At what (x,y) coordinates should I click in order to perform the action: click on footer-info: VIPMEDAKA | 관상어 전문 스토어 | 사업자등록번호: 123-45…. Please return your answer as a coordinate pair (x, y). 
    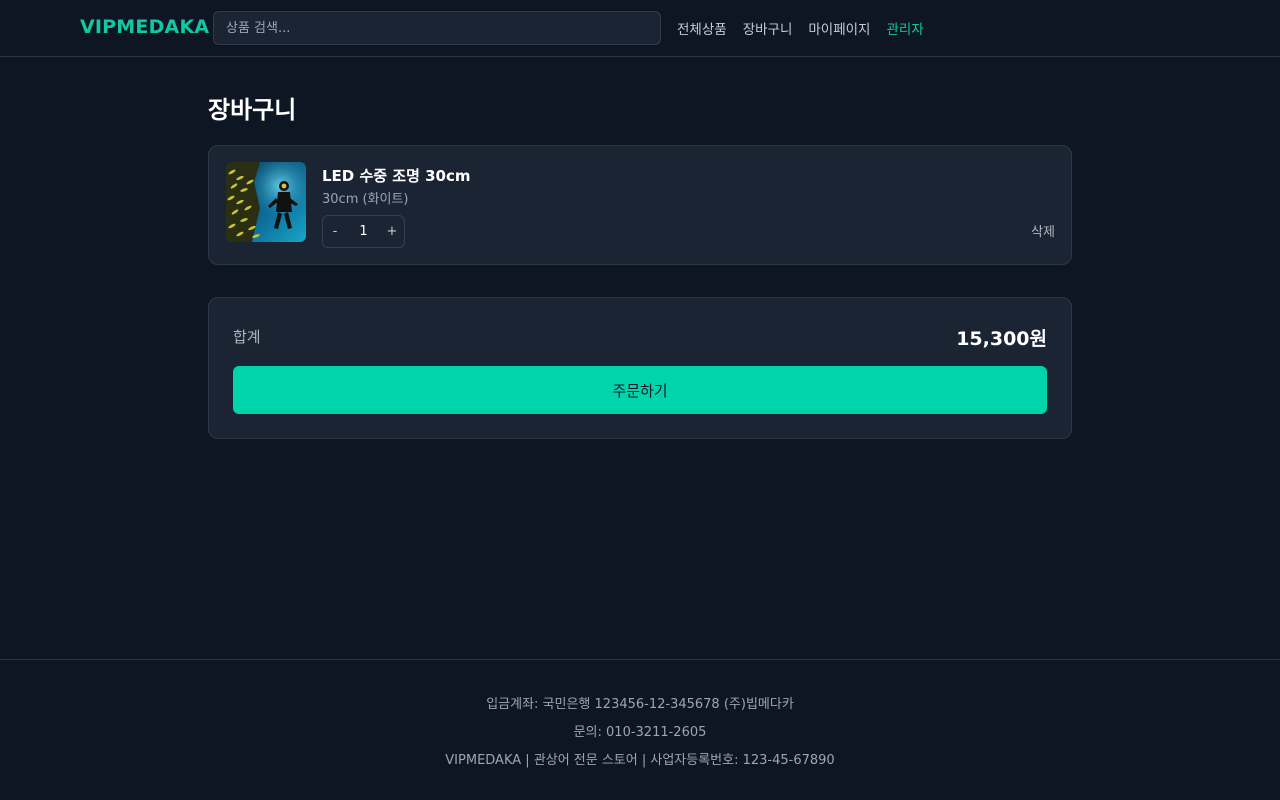
    Looking at the image, I should click on (640, 760).